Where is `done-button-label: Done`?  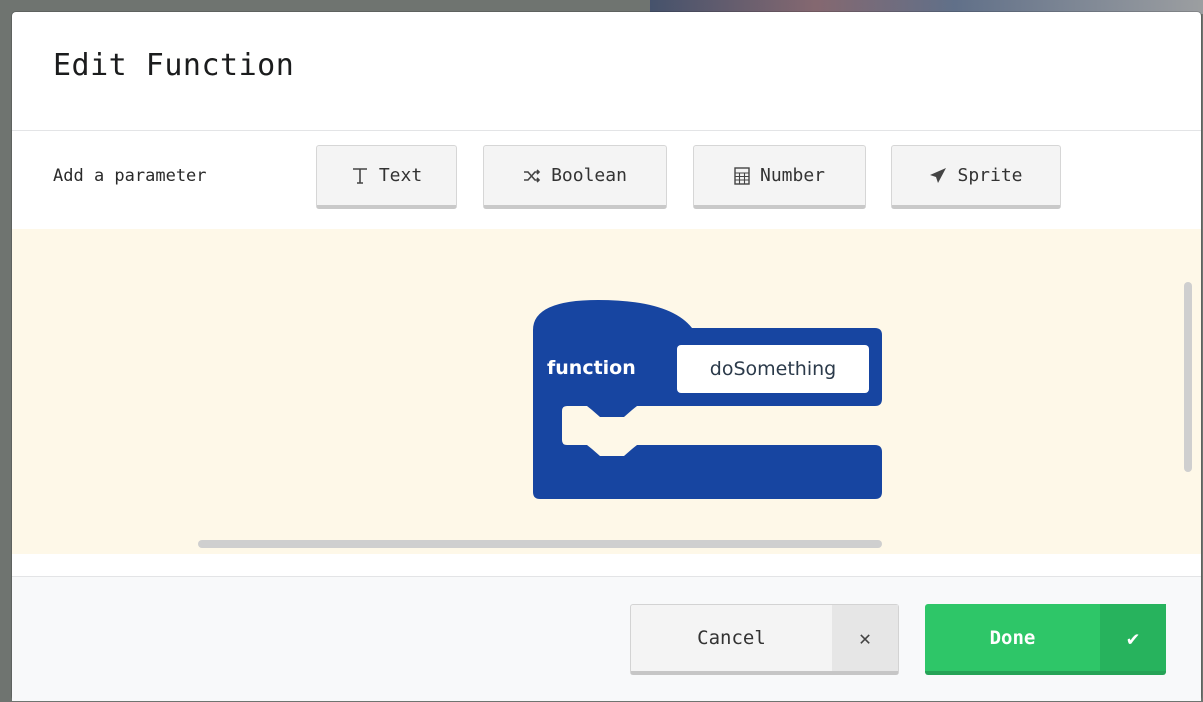 done-button-label: Done is located at coordinates (1012, 637).